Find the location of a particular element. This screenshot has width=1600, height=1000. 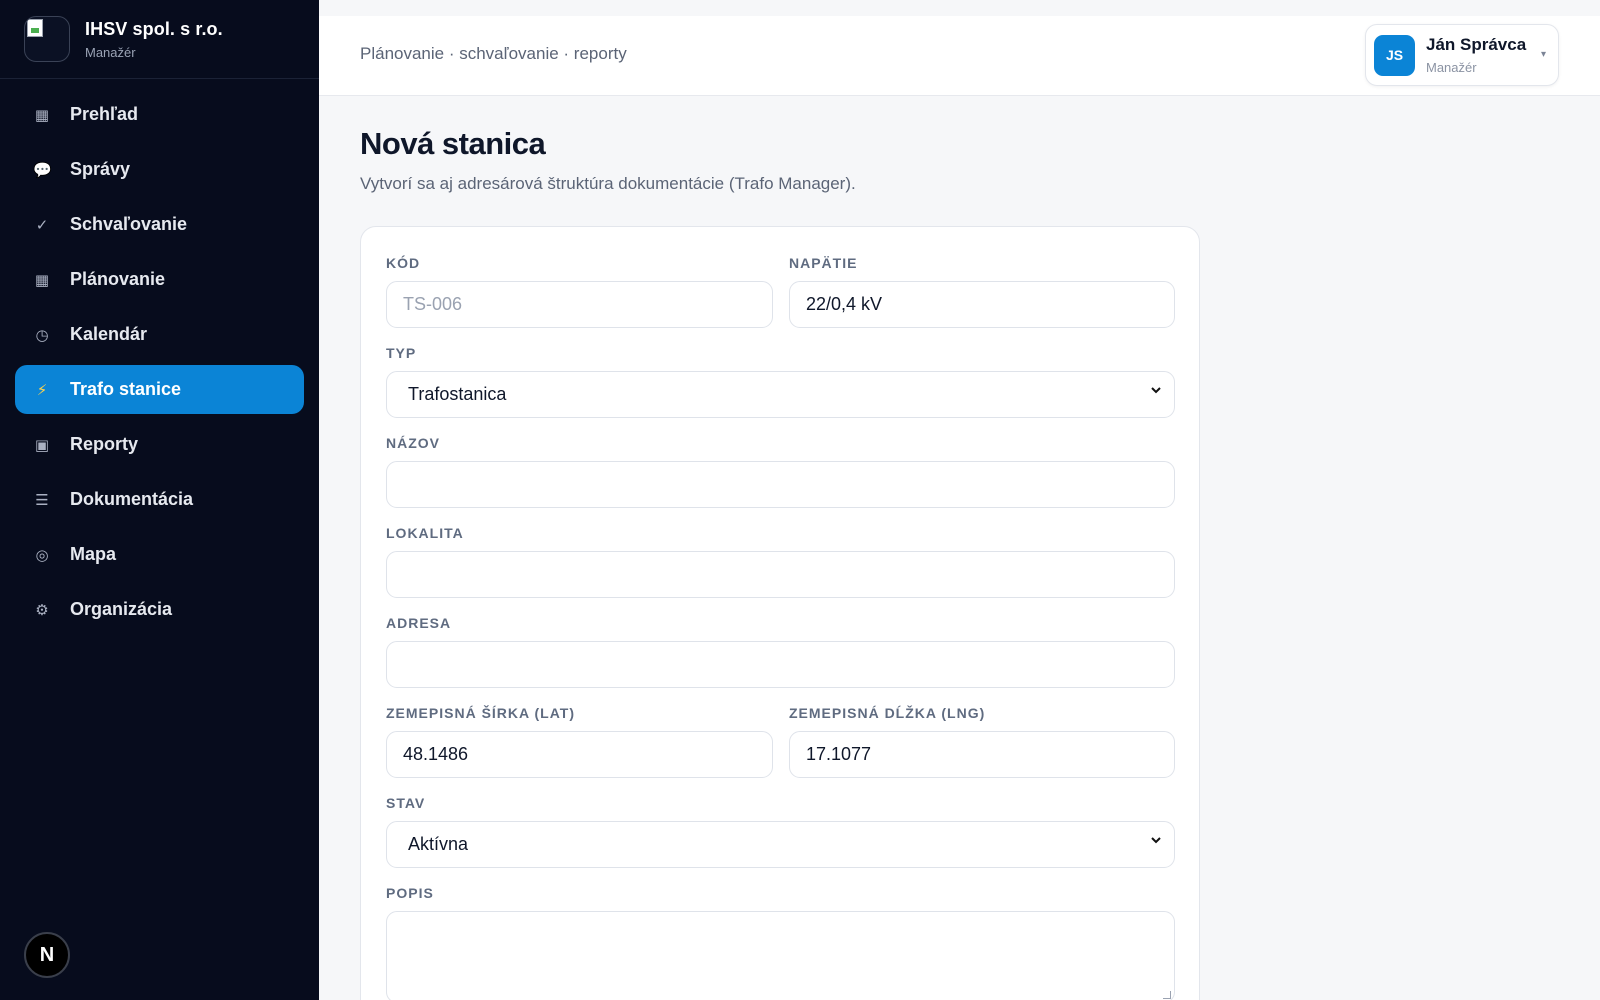

lokalita-input is located at coordinates (780, 574).